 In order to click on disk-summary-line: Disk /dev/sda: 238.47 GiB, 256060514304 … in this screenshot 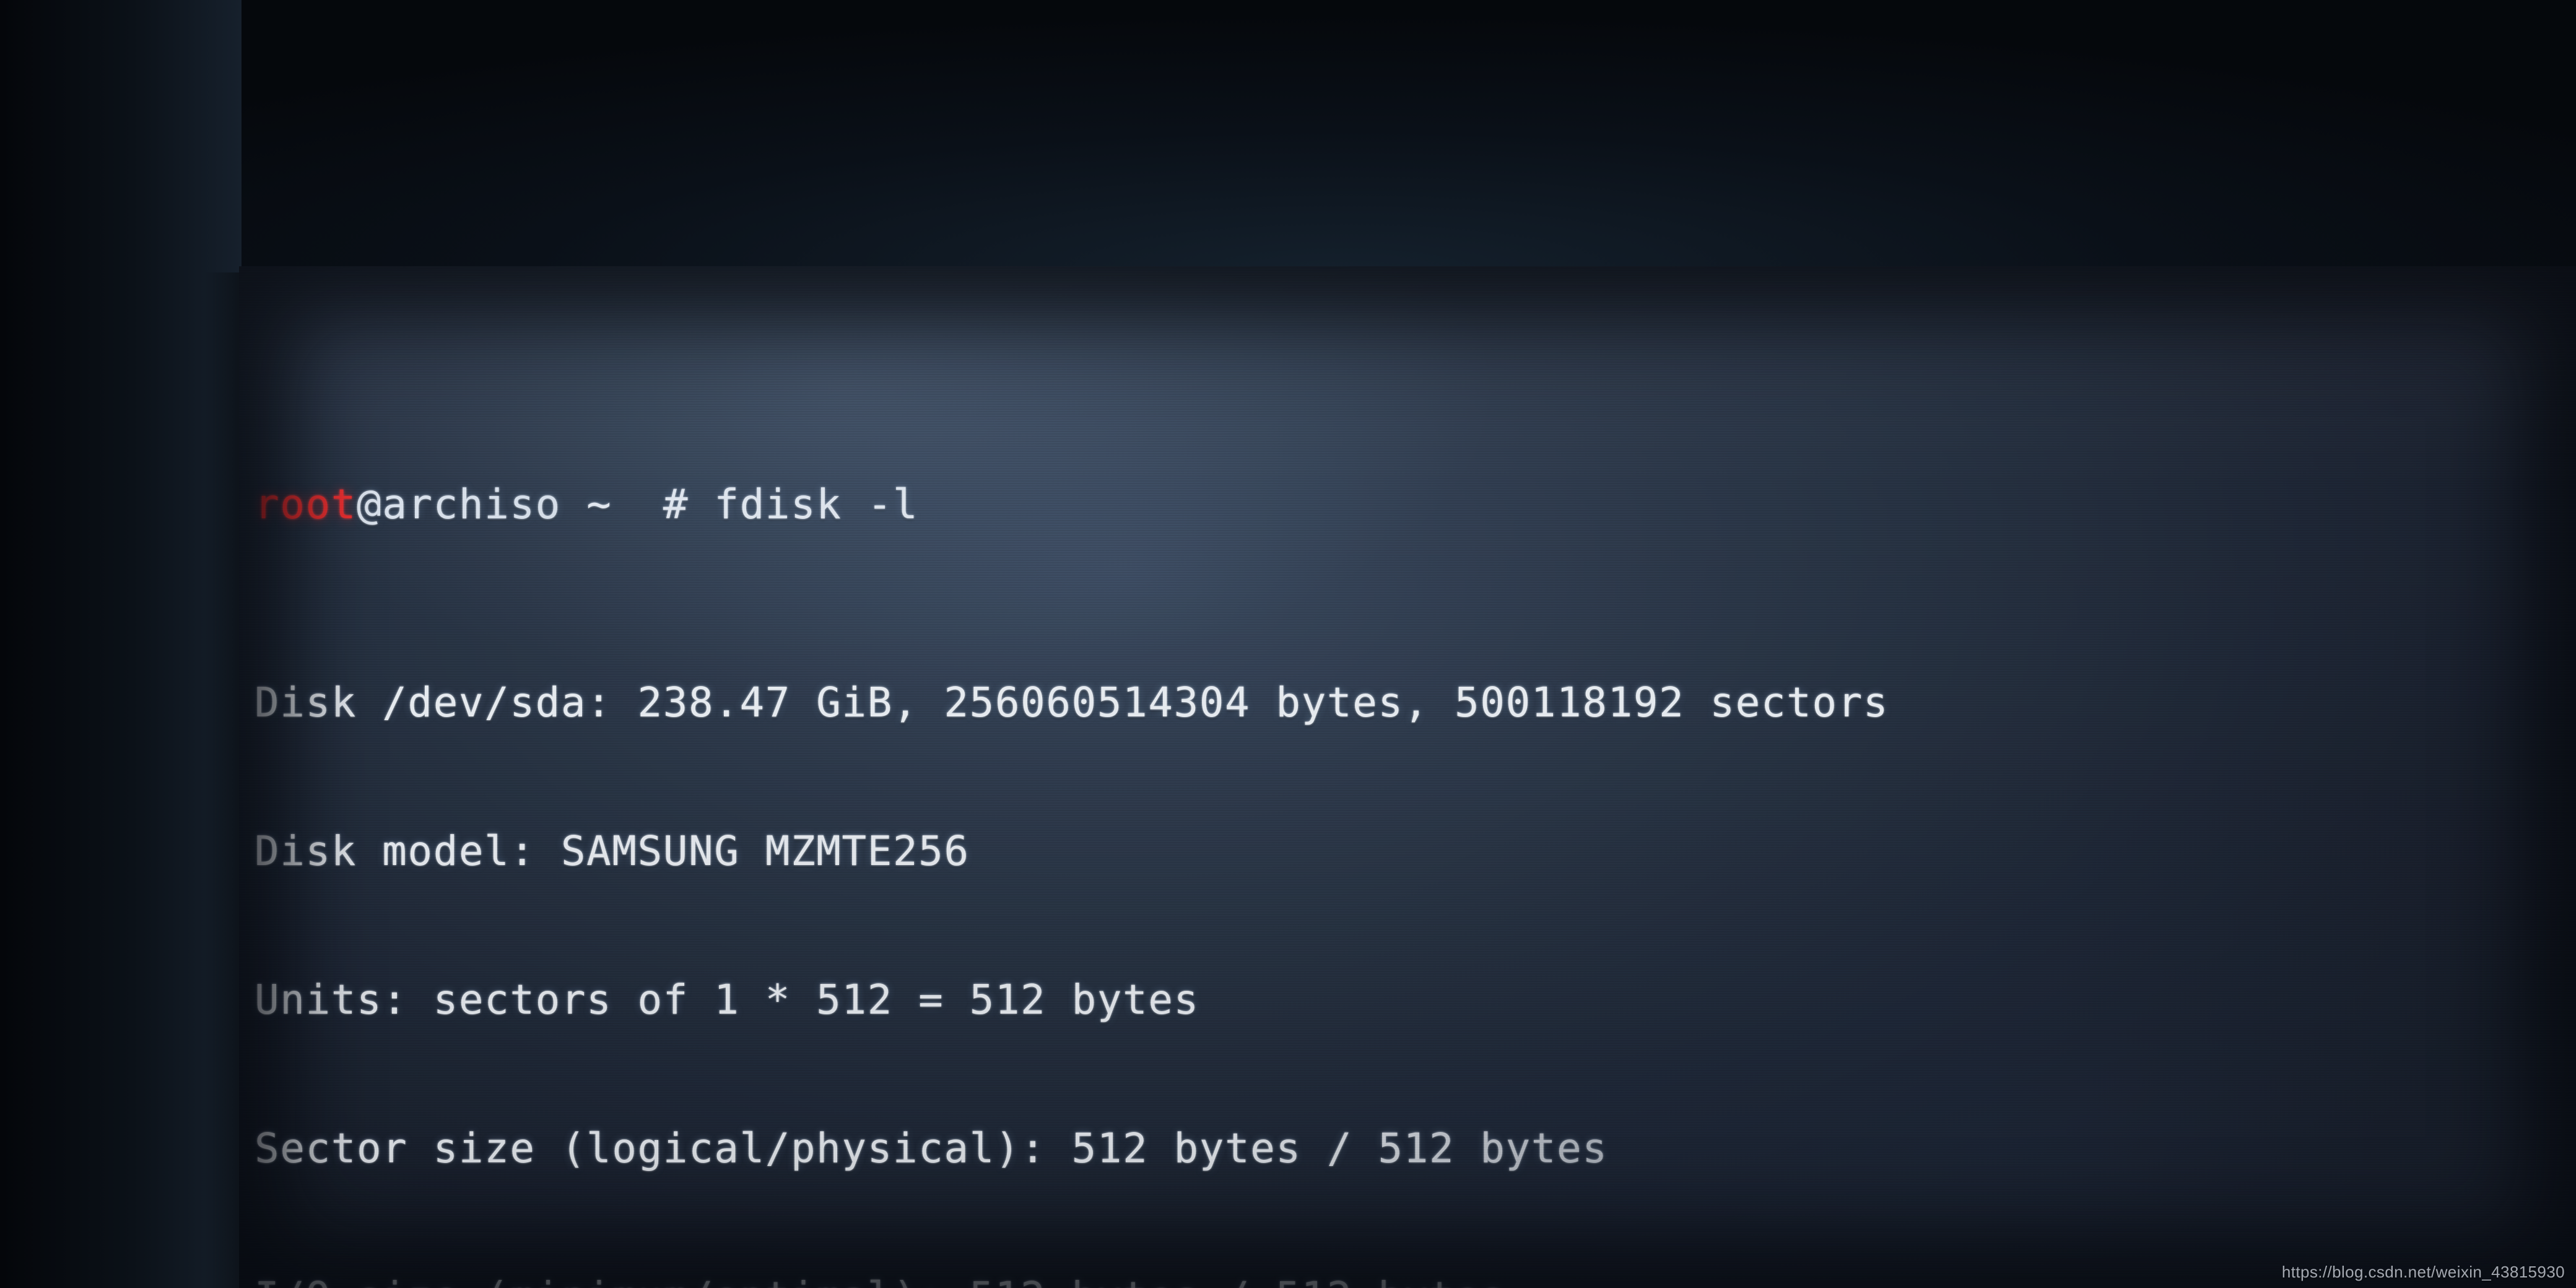, I will do `click(1072, 703)`.